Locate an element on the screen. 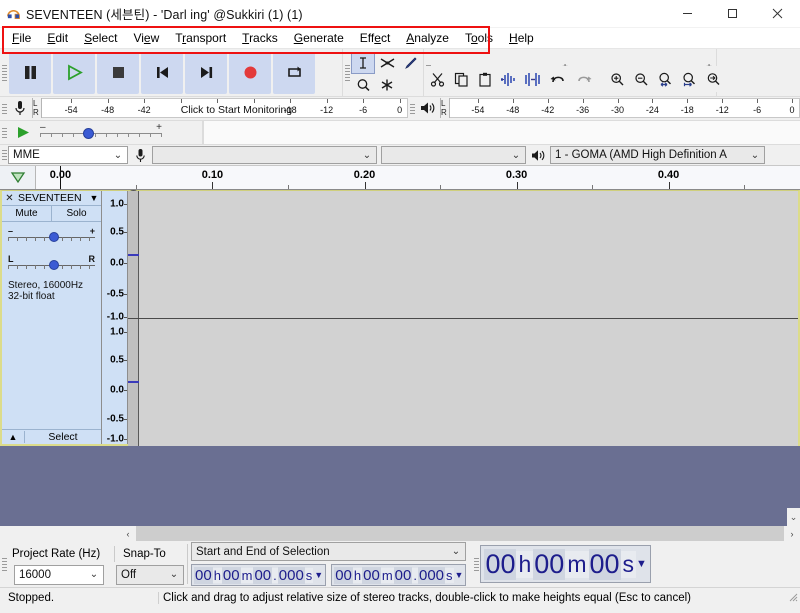  menu-edit: Edit is located at coordinates (57, 38).